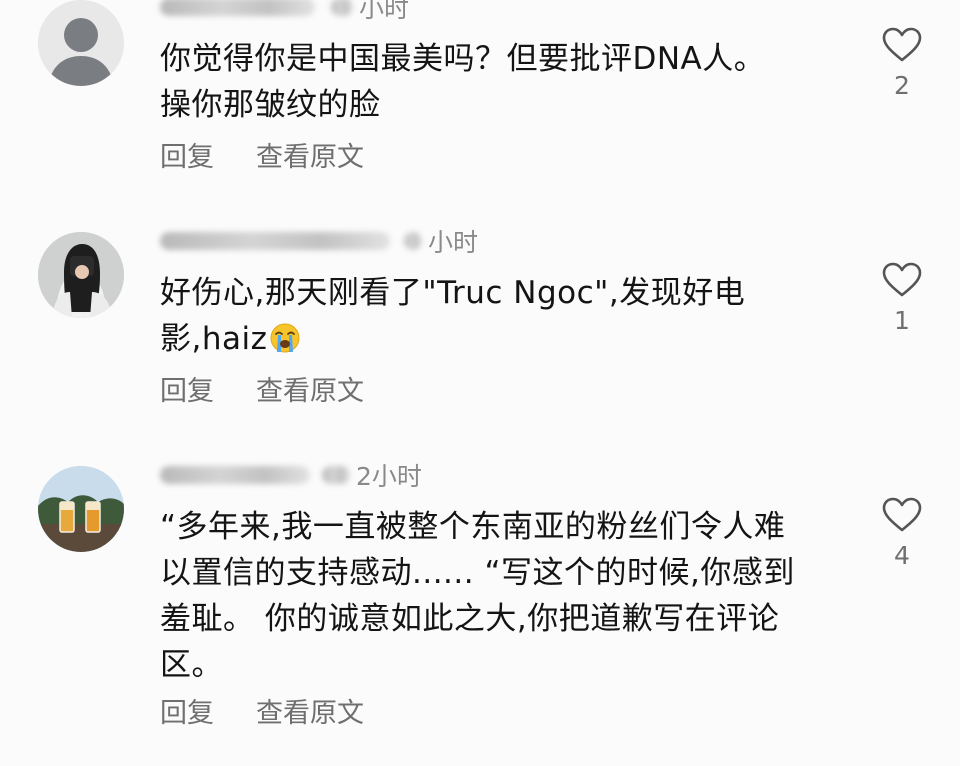  Describe the element at coordinates (285, 338) in the screenshot. I see `loudly-crying-face-icon` at that location.